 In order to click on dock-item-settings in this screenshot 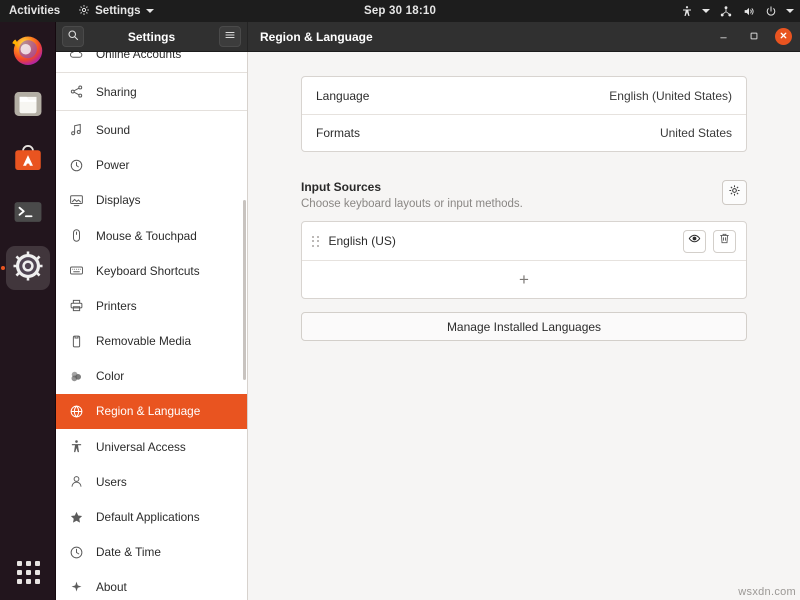, I will do `click(27, 268)`.